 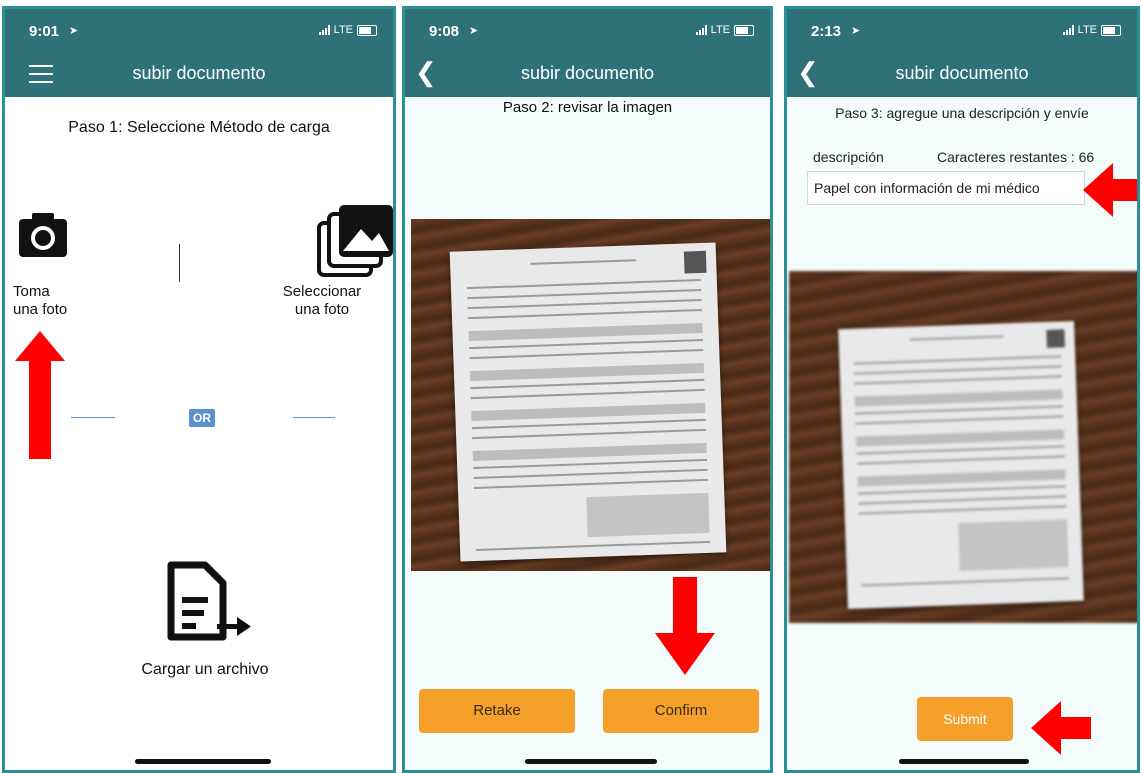 I want to click on file-upload-icon, so click(x=209, y=601).